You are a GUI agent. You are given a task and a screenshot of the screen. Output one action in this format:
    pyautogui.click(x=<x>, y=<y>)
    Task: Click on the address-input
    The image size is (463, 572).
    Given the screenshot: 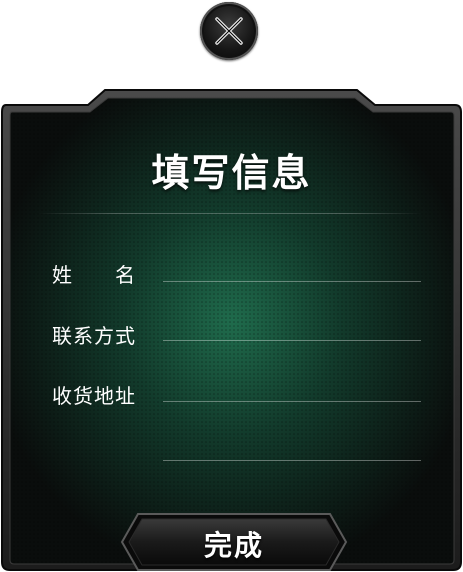 What is the action you would take?
    pyautogui.click(x=292, y=388)
    